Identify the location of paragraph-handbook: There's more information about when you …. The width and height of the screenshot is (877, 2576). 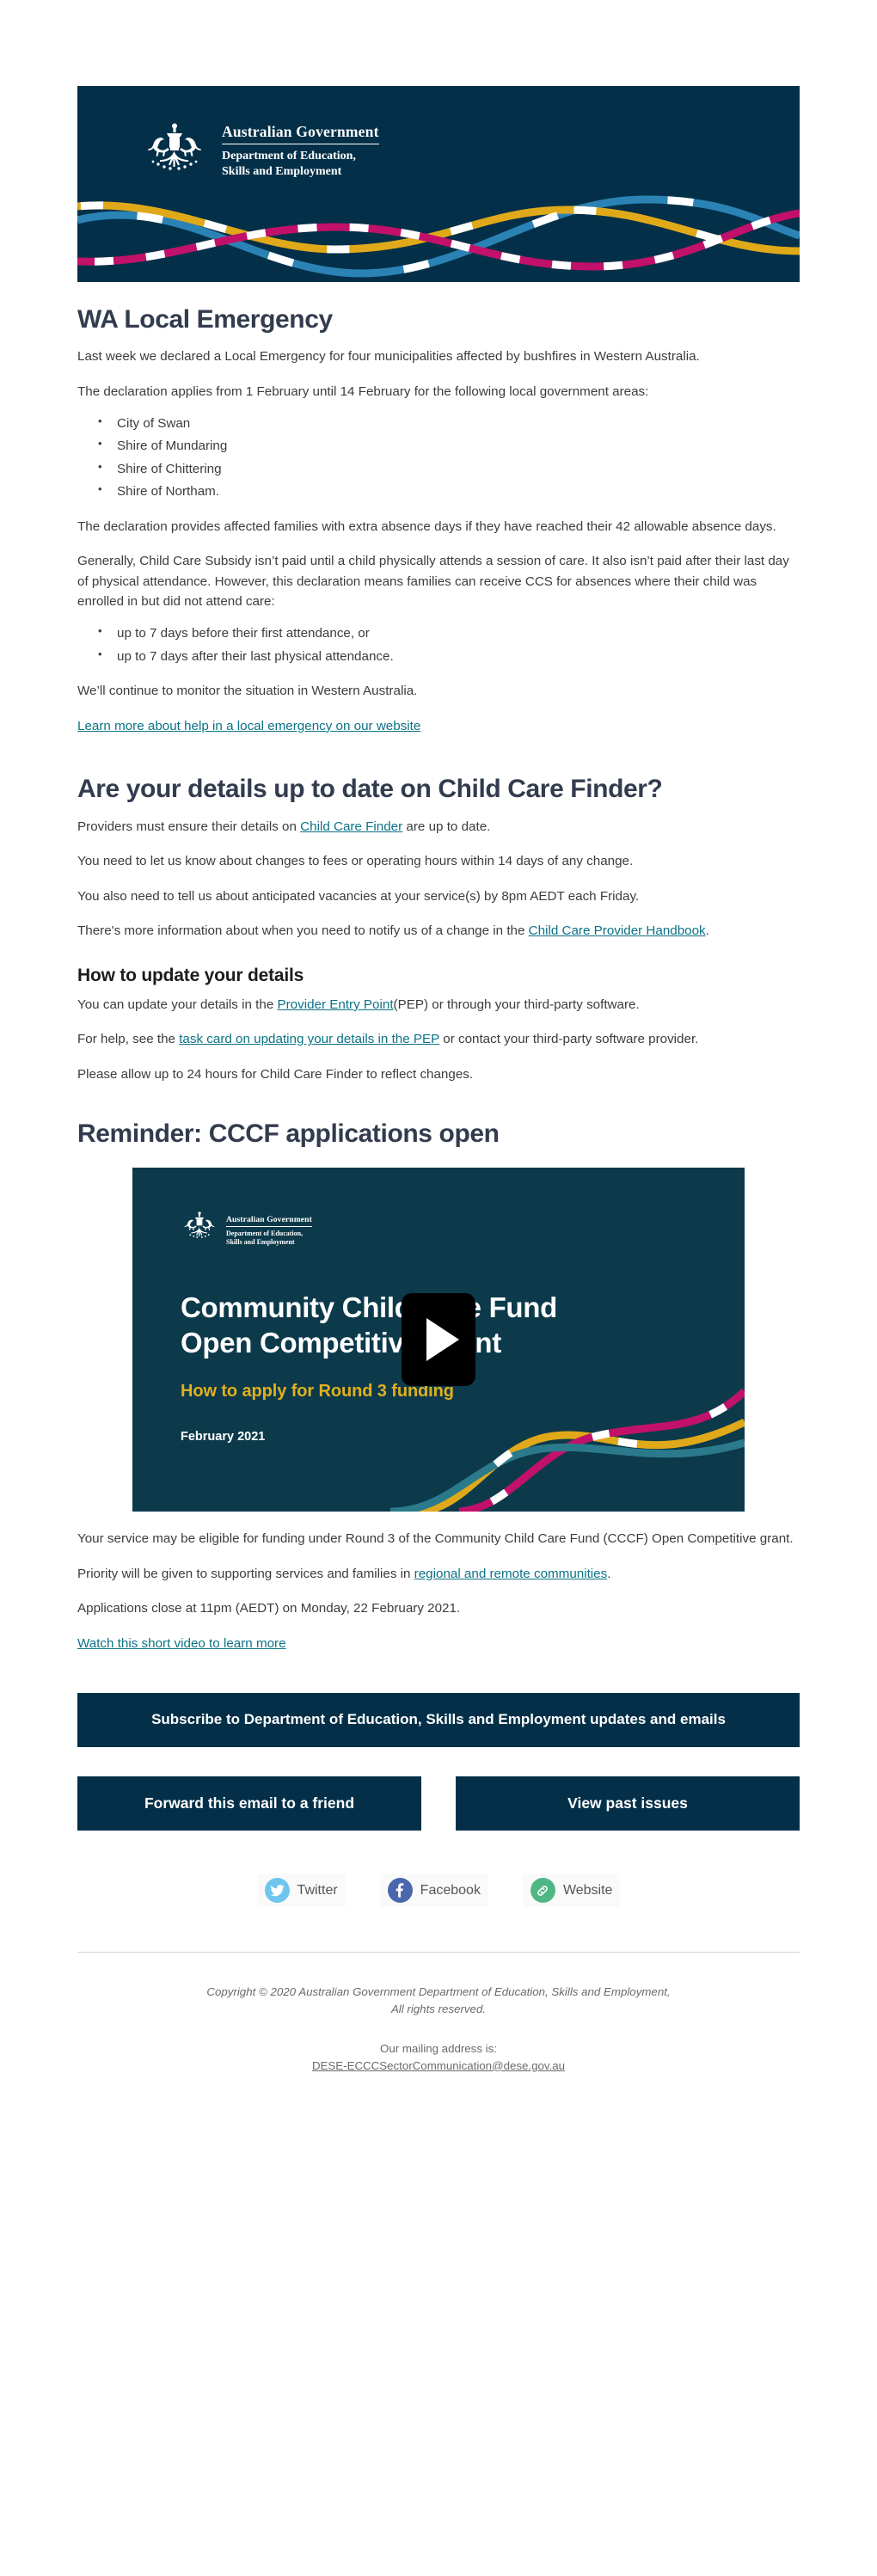
(438, 931).